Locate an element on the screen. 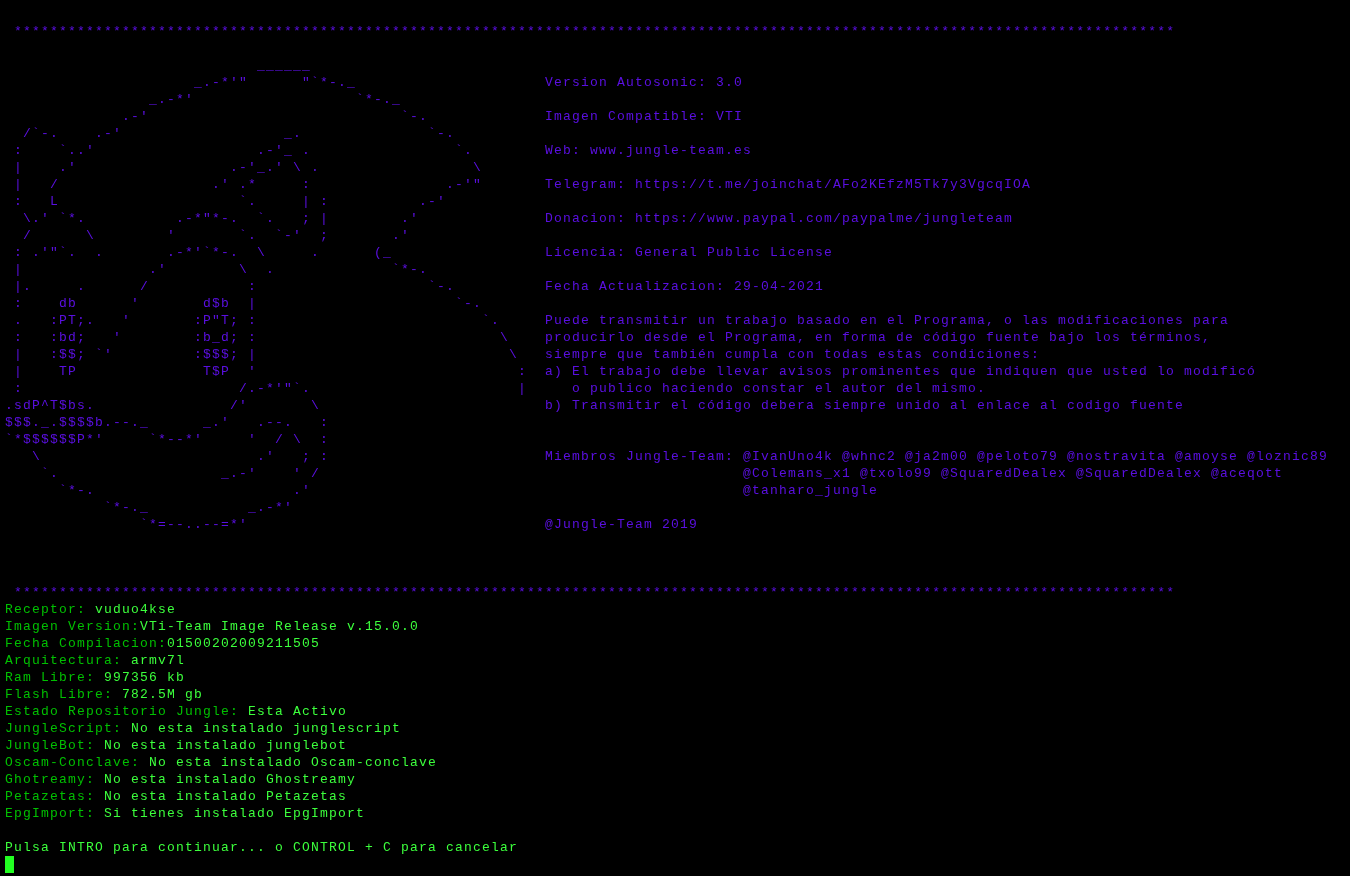  member-handles: @IvanUno4k @whnc2 @ja2m00 @peloto79 @nostravita @amoyse @loznic89 is located at coordinates (1036, 456).